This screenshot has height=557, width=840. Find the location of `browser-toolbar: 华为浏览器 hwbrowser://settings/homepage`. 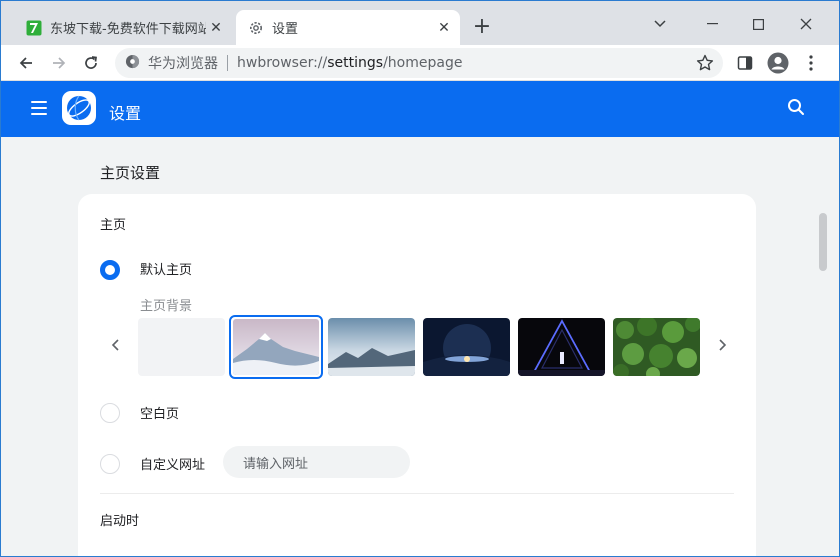

browser-toolbar: 华为浏览器 hwbrowser://settings/homepage is located at coordinates (420, 63).